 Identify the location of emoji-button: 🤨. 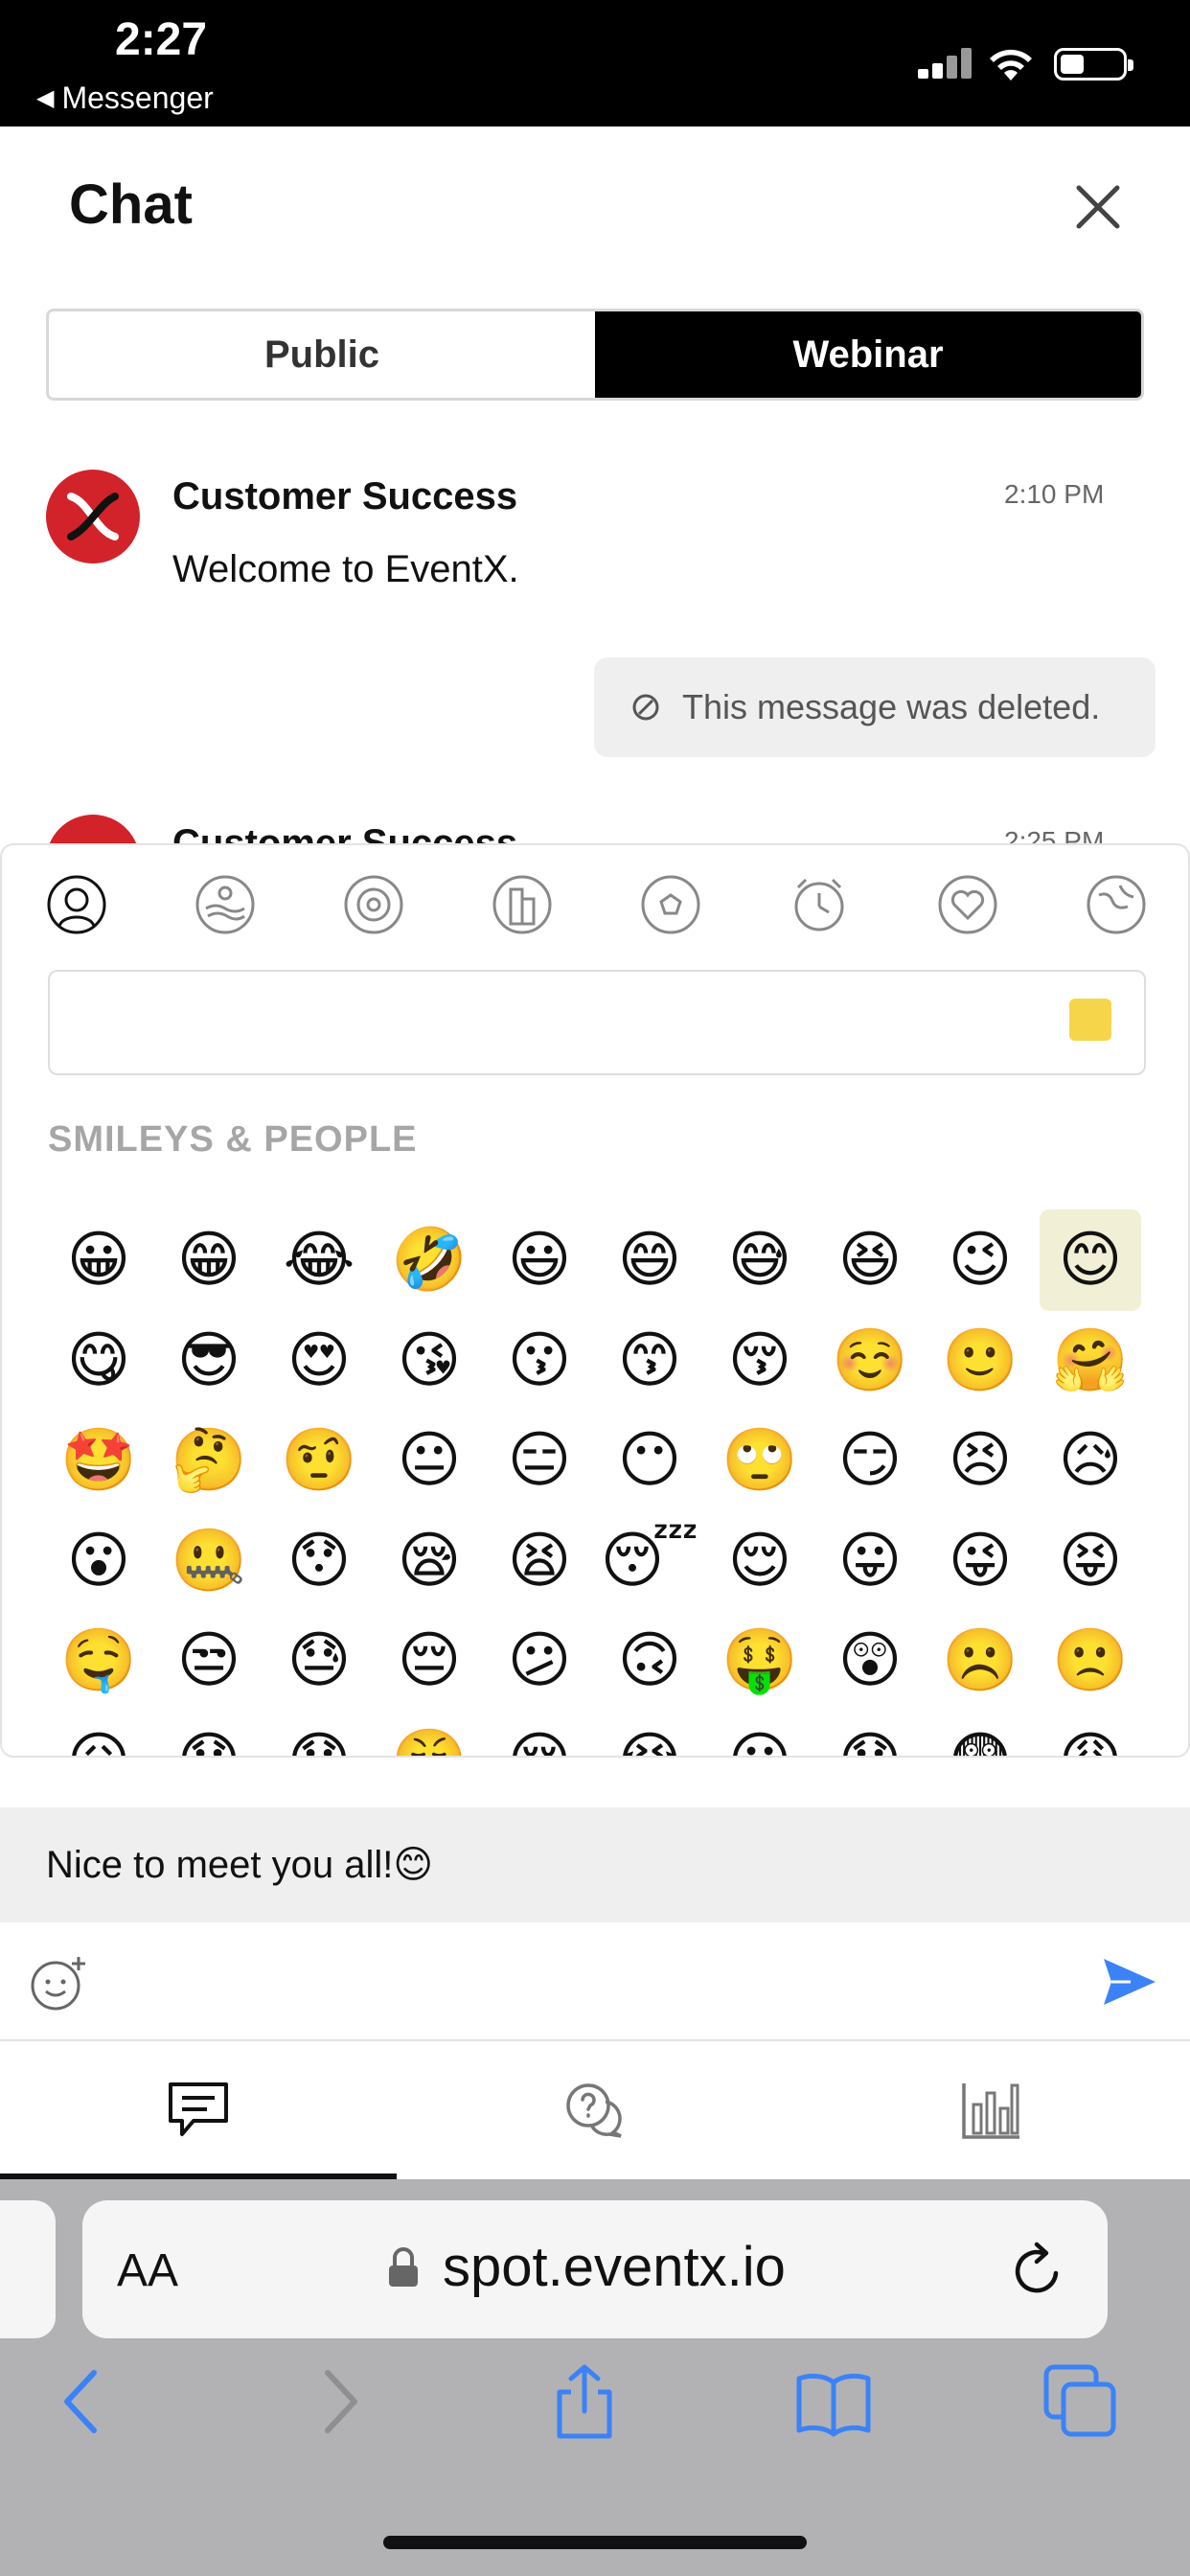
(319, 1460).